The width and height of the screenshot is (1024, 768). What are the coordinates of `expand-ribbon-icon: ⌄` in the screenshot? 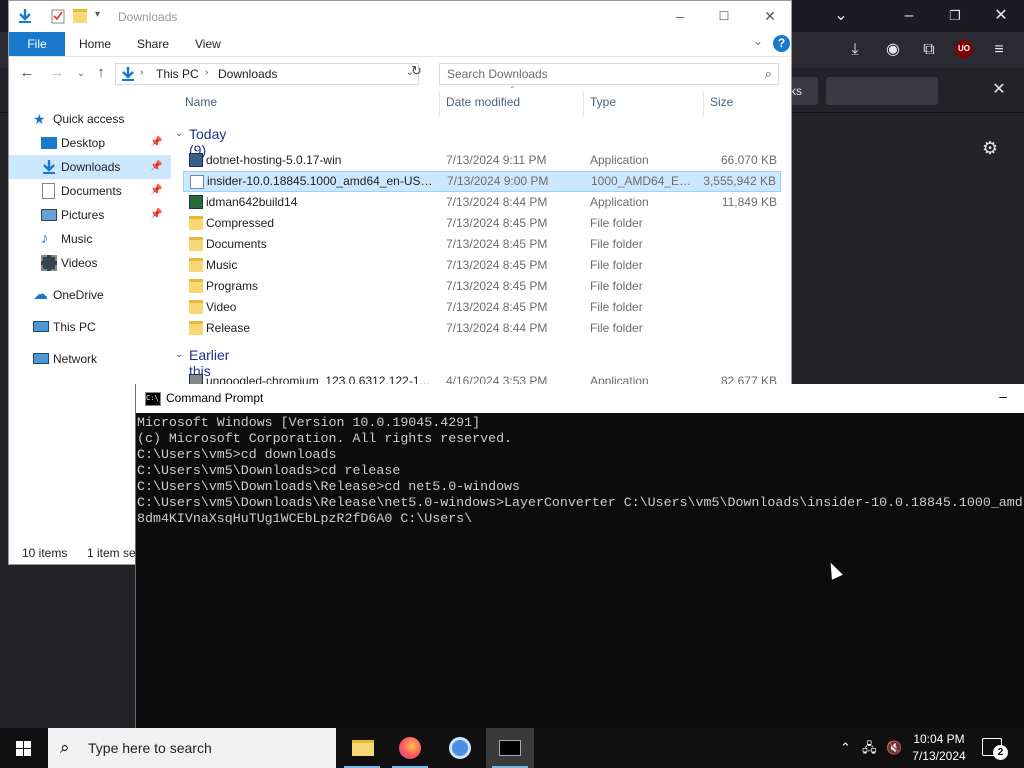 It's located at (758, 41).